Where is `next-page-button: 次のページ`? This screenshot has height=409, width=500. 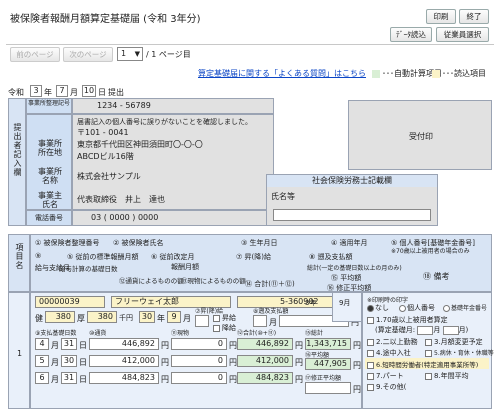 next-page-button: 次のページ is located at coordinates (88, 54).